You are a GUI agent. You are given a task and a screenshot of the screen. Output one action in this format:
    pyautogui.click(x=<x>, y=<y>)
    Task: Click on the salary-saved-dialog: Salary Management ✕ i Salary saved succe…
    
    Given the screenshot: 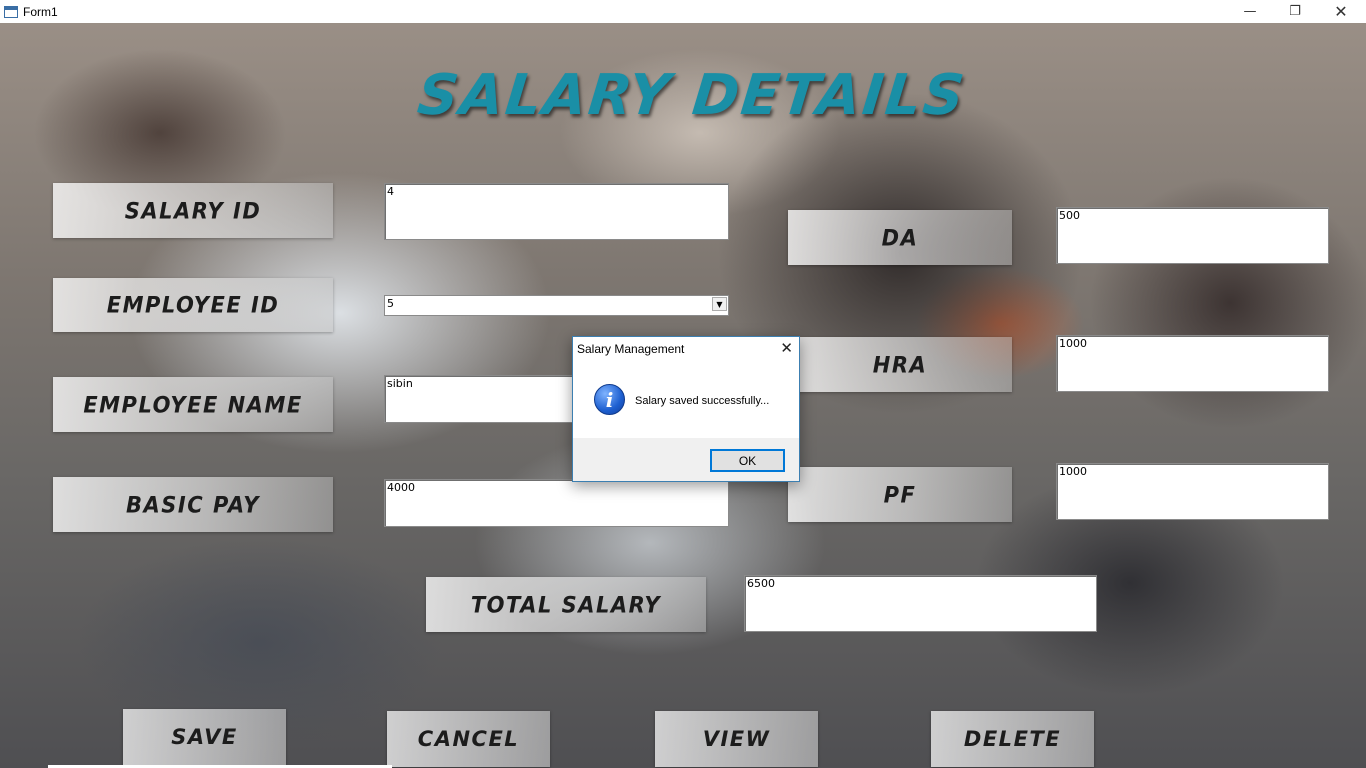 What is the action you would take?
    pyautogui.click(x=686, y=409)
    